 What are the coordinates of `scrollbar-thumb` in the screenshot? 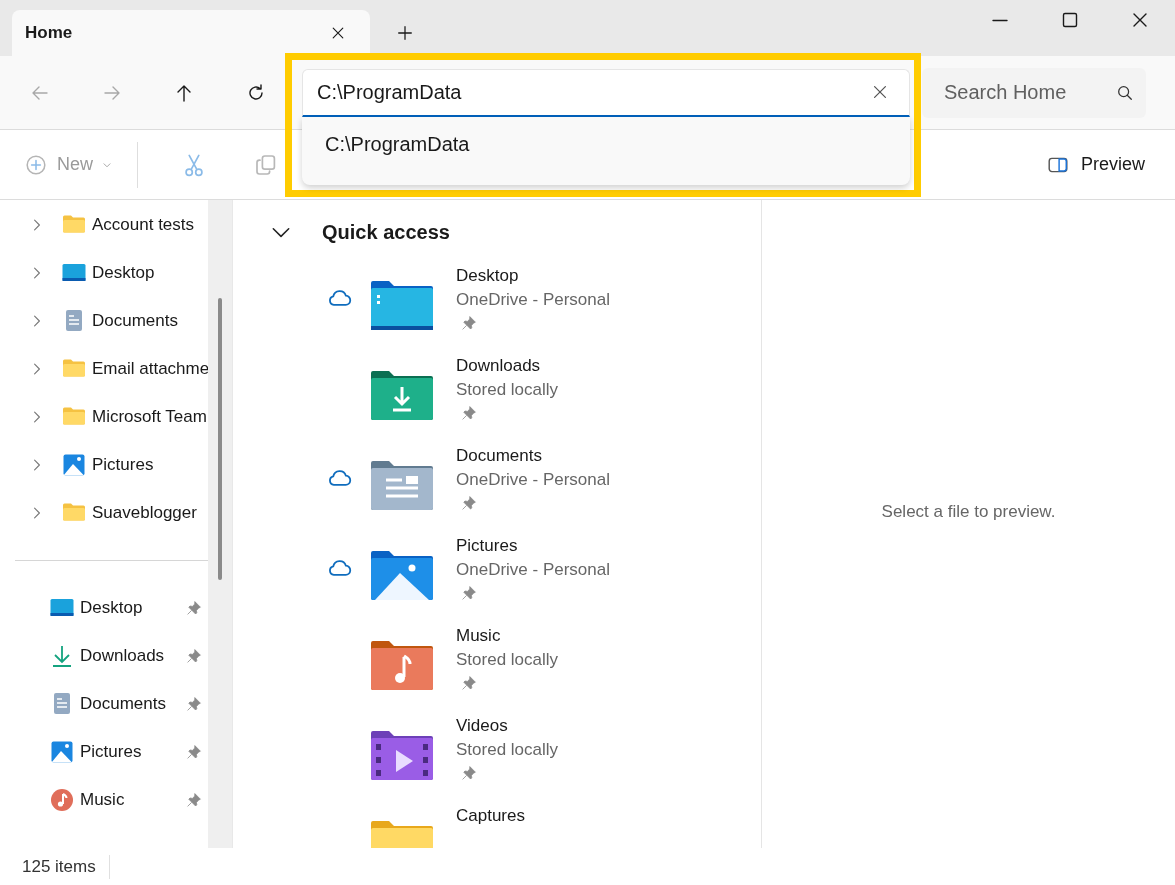 It's located at (220, 439).